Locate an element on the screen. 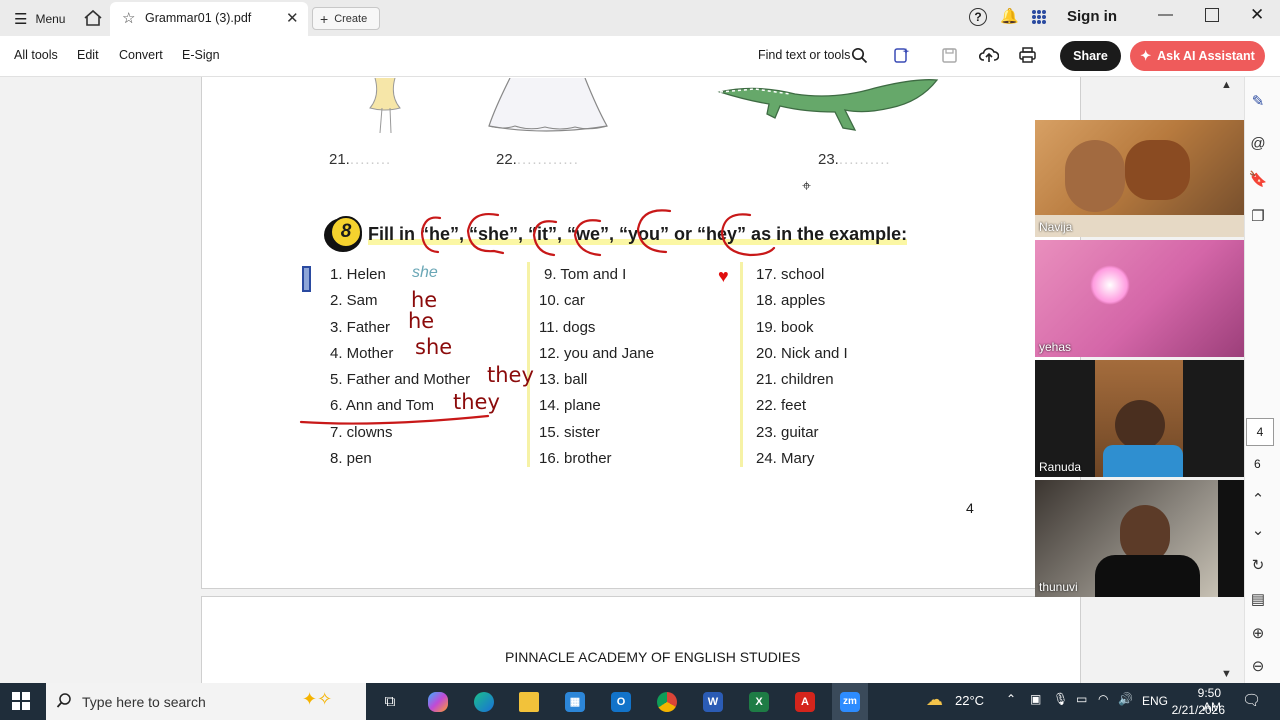 The image size is (1280, 720). task-view-icon: ⧉ is located at coordinates (390, 701).